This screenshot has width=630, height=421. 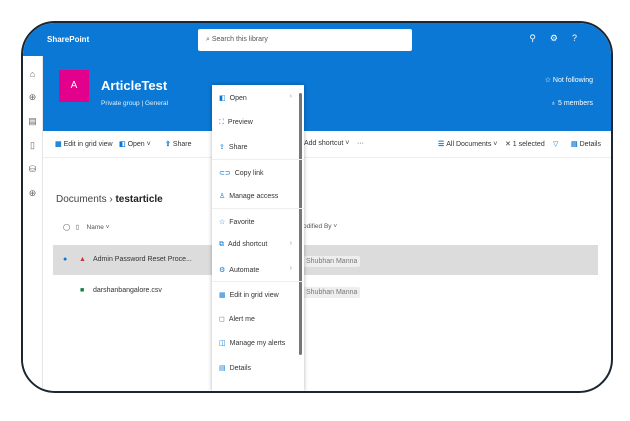 What do you see at coordinates (222, 368) in the screenshot?
I see `menu-item-icon: ▤` at bounding box center [222, 368].